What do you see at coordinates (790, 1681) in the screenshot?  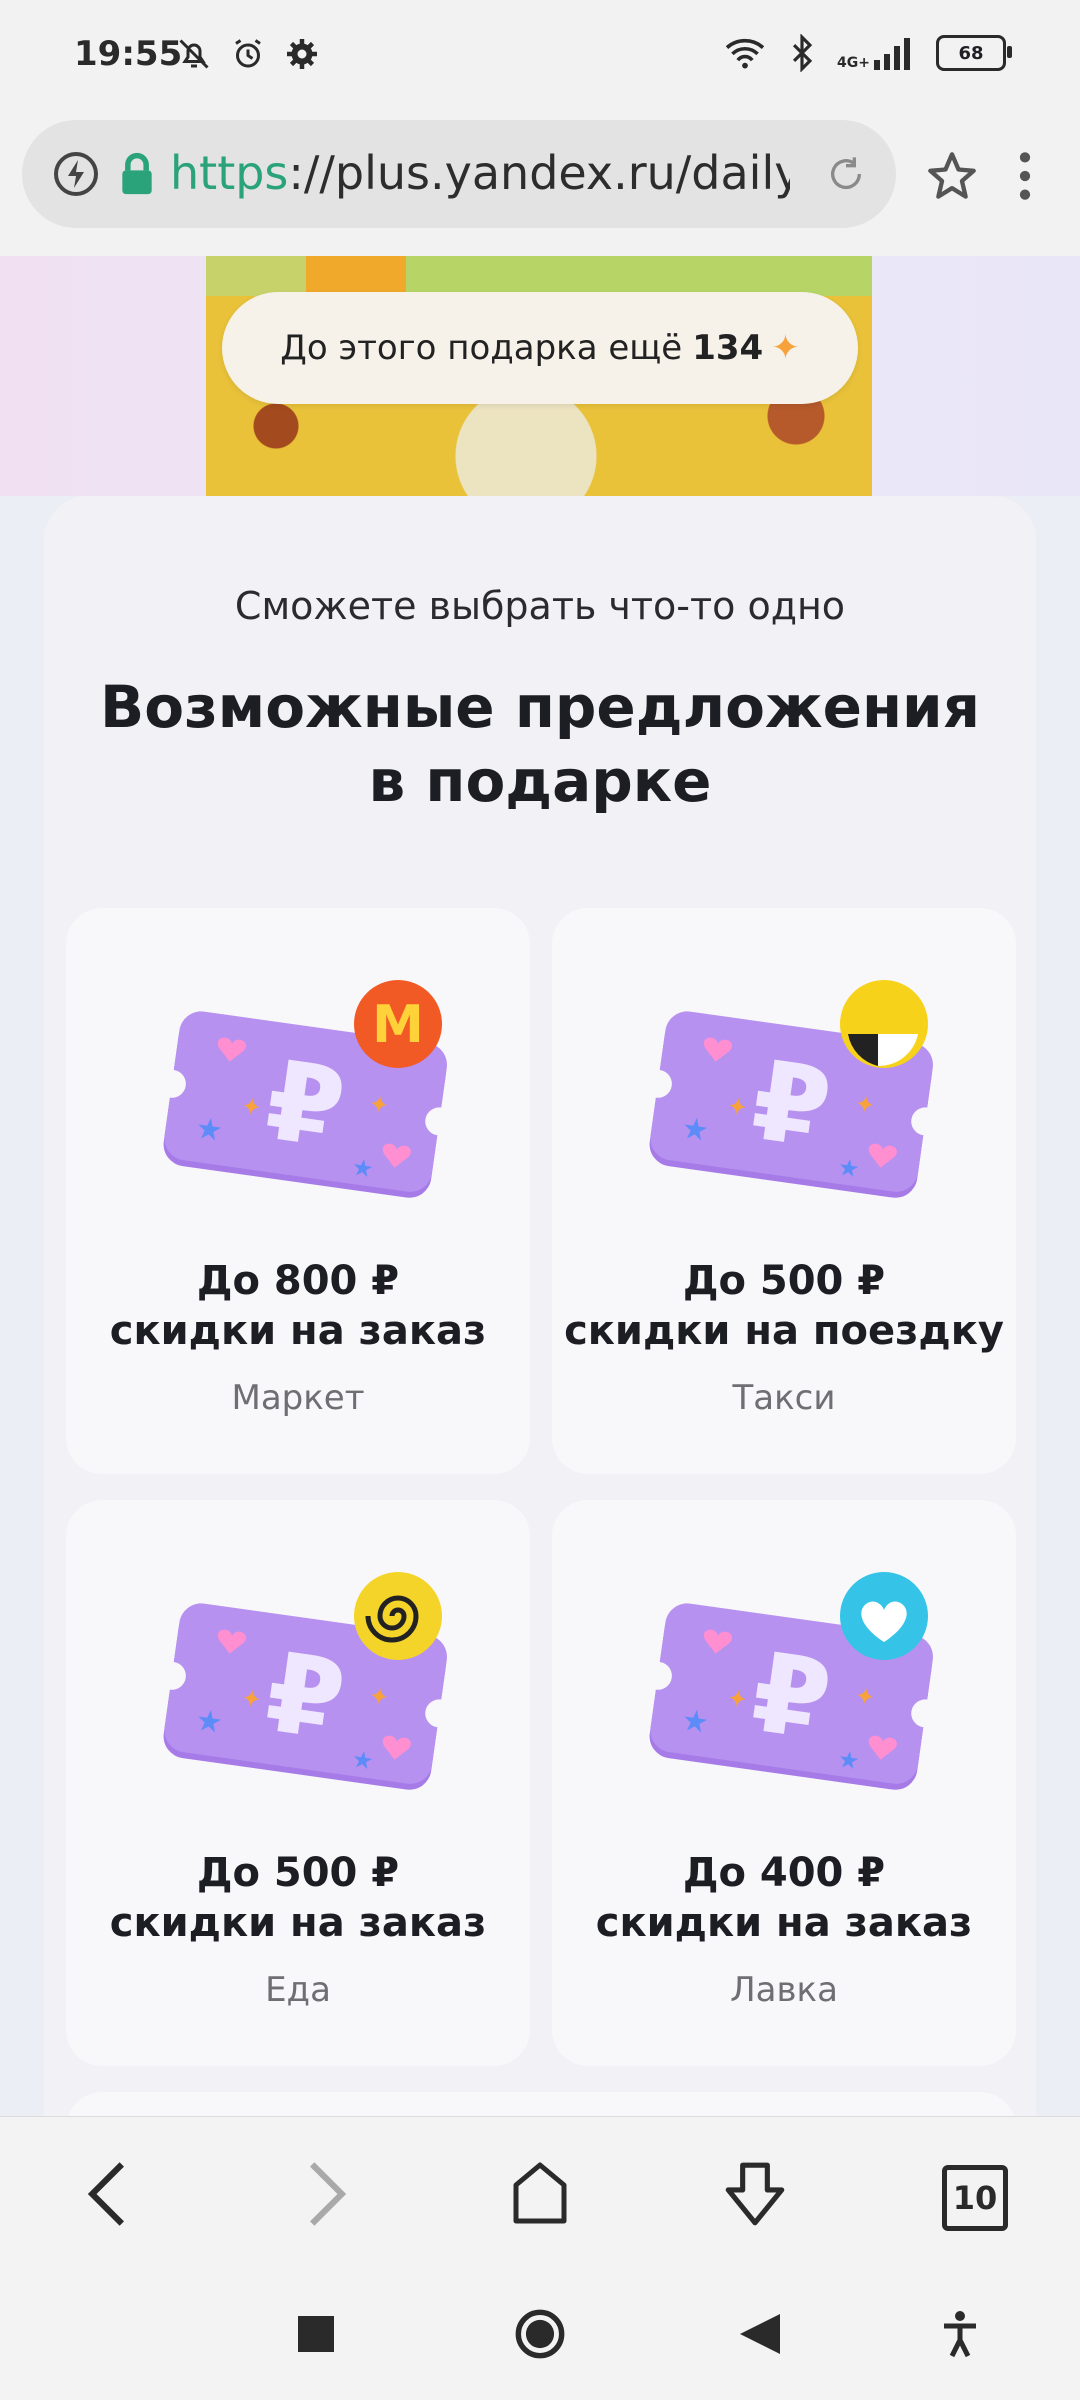 I see `coupon-lavka-image: ₽ ★ ★ ✦ ✦` at bounding box center [790, 1681].